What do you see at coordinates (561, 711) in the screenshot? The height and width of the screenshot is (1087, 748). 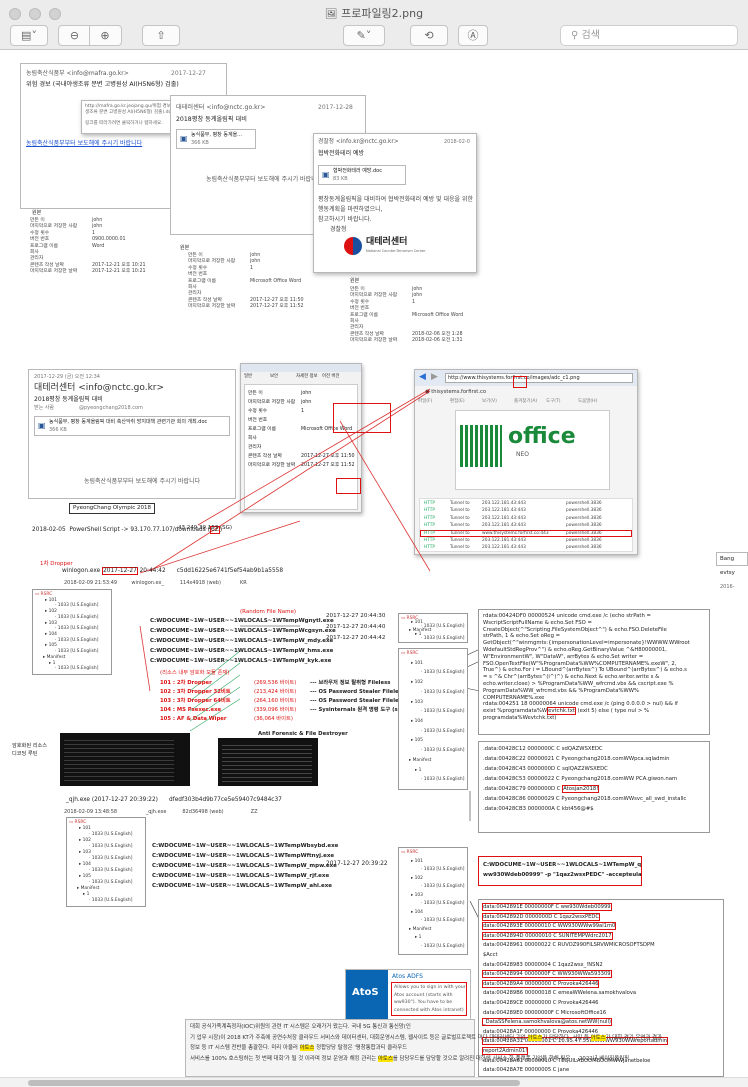 I see `evtchk-highlight: evtchk.txt` at bounding box center [561, 711].